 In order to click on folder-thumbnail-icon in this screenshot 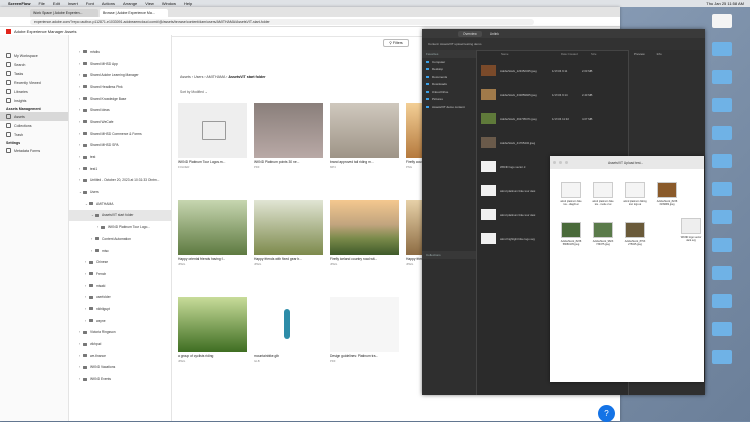, I will do `click(212, 130)`.